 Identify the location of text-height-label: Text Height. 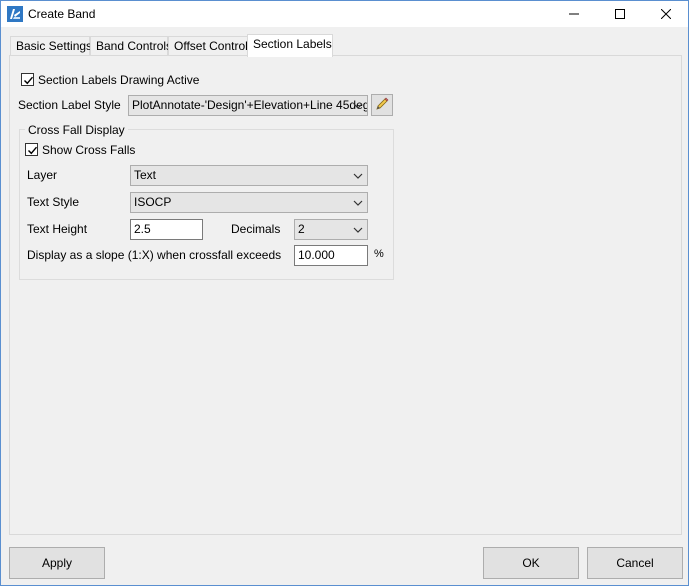
(57, 229).